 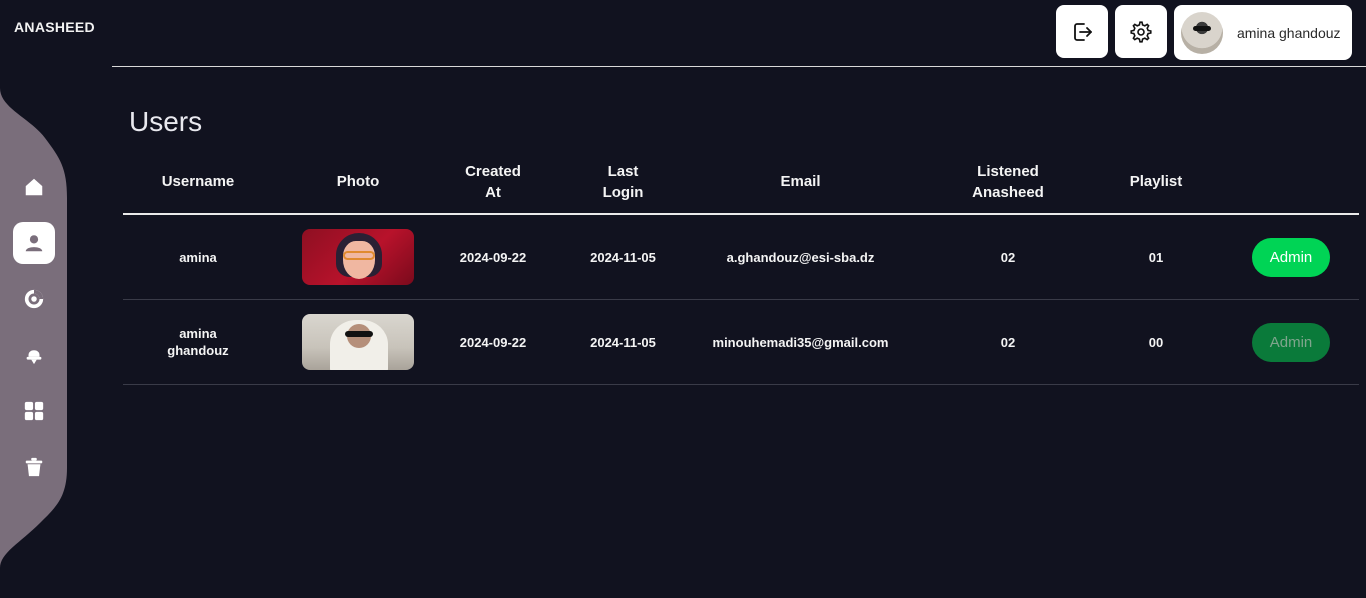 I want to click on profile-chip: amina ghandouz, so click(x=1263, y=32).